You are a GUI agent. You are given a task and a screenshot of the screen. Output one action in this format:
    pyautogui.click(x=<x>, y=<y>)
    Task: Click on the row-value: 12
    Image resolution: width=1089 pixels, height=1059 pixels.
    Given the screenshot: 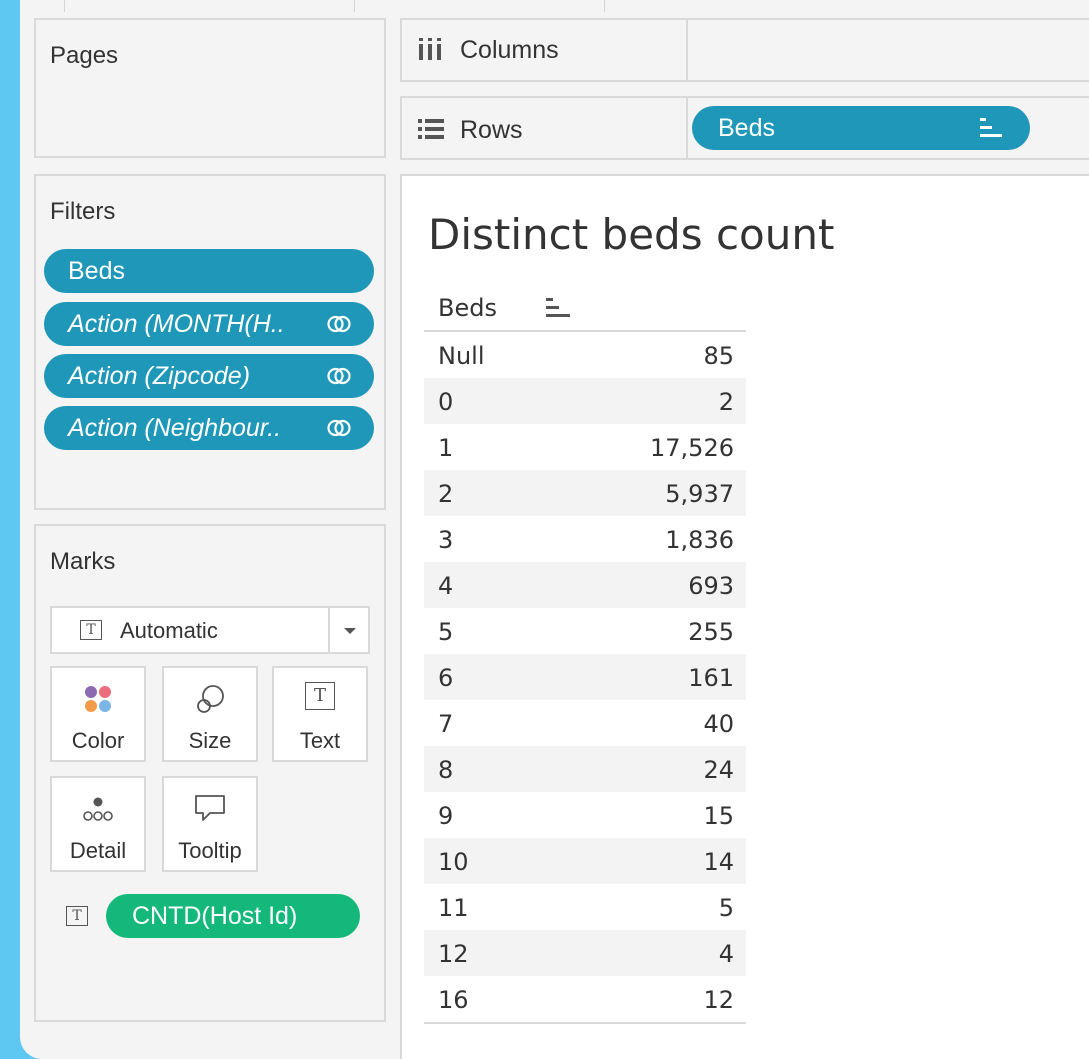 What is the action you would take?
    pyautogui.click(x=718, y=1000)
    